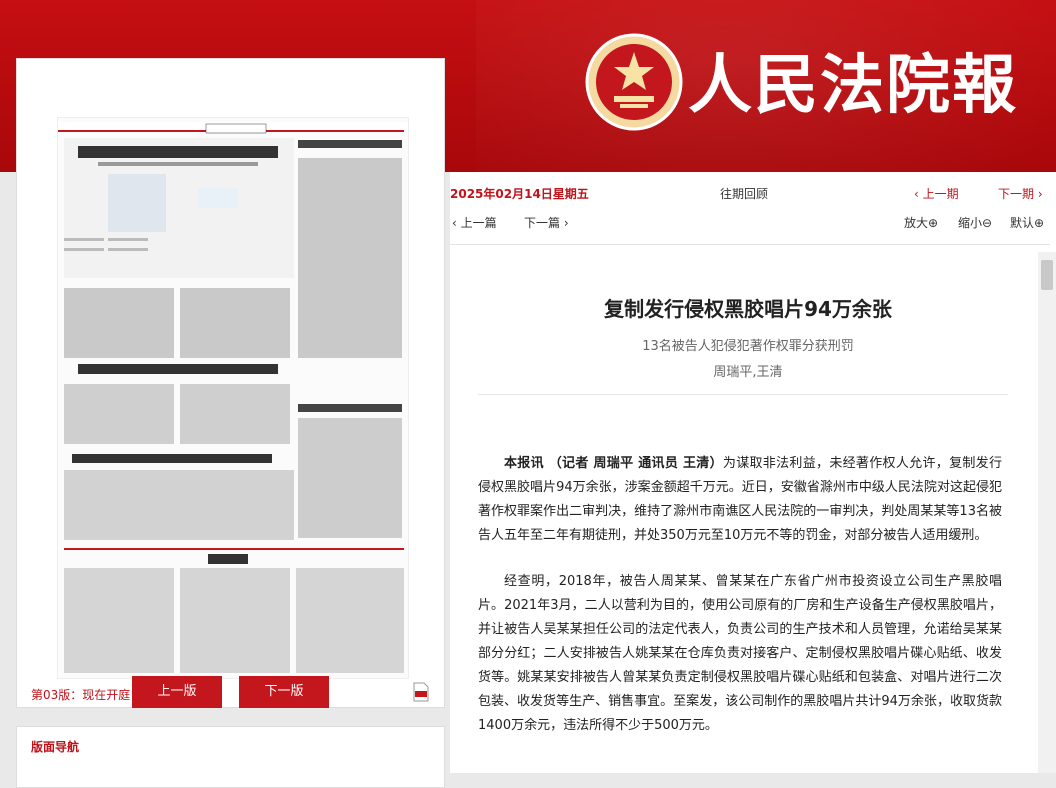 This screenshot has width=1056, height=788. I want to click on default-size-button: 默认⊕, so click(1027, 222).